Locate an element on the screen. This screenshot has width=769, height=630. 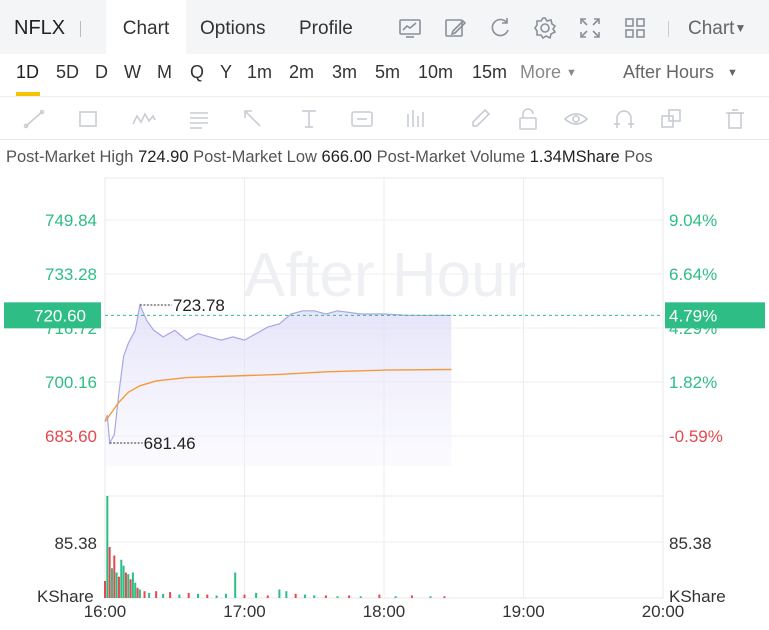
fibonacci-icon is located at coordinates (199, 119).